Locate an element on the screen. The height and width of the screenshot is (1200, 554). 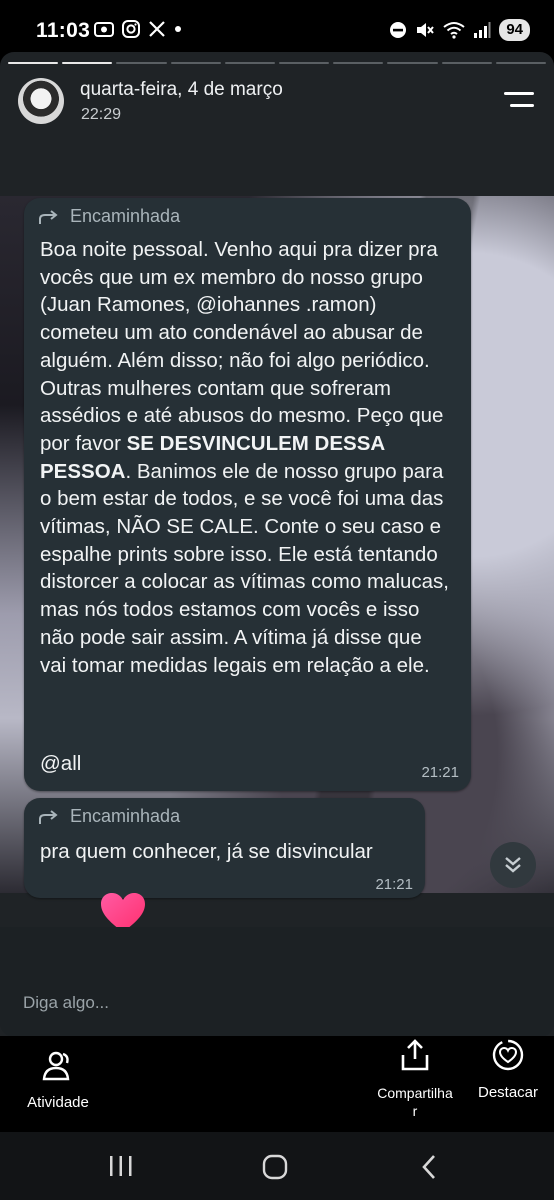
home-icon is located at coordinates (275, 1167).